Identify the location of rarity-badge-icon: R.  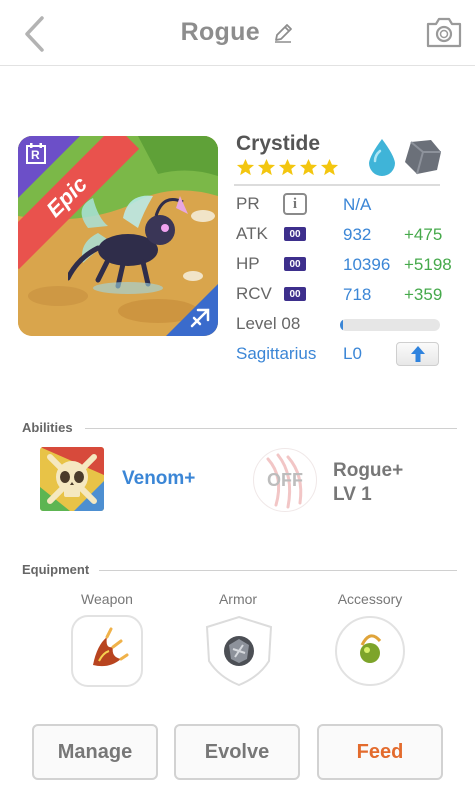
(36, 154).